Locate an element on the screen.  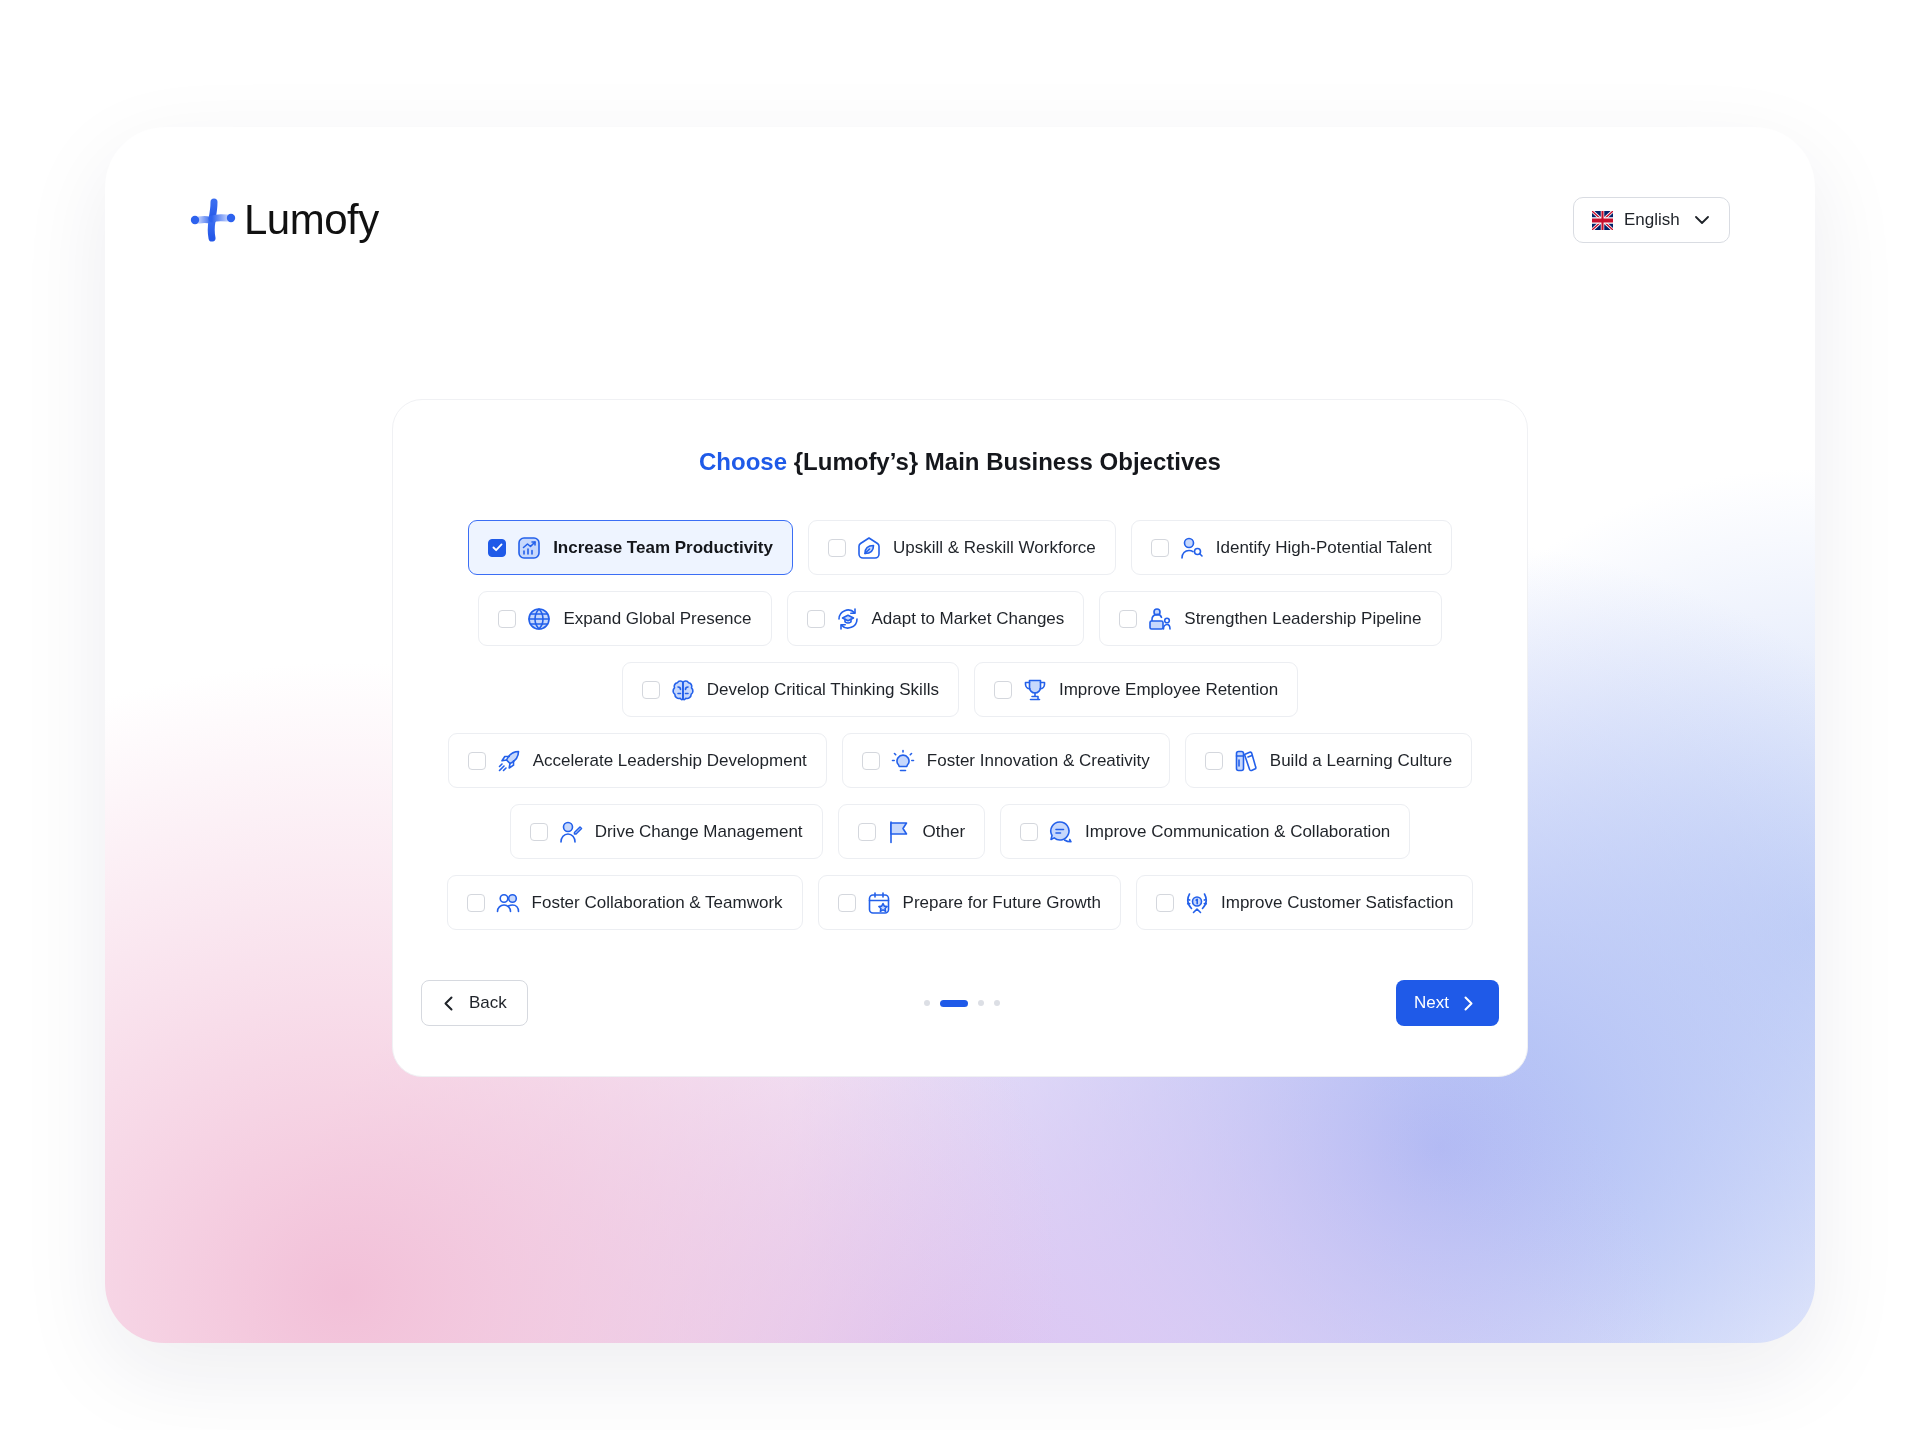
objective-option: Improve Communication & Collaboration is located at coordinates (1205, 831).